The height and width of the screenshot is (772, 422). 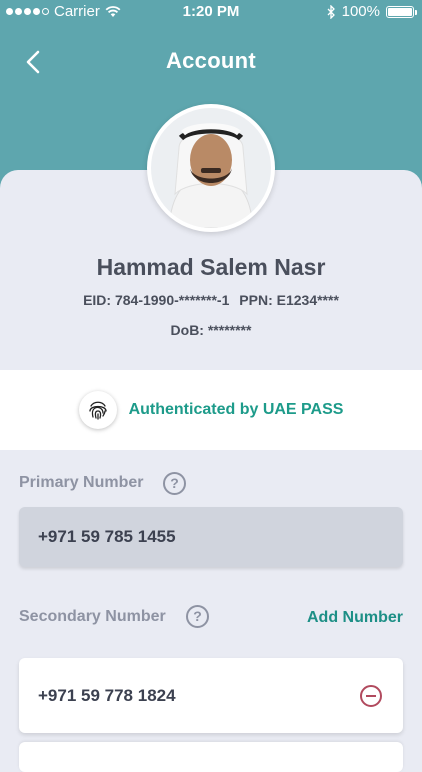 What do you see at coordinates (355, 618) in the screenshot?
I see `add-number-button: Add Number` at bounding box center [355, 618].